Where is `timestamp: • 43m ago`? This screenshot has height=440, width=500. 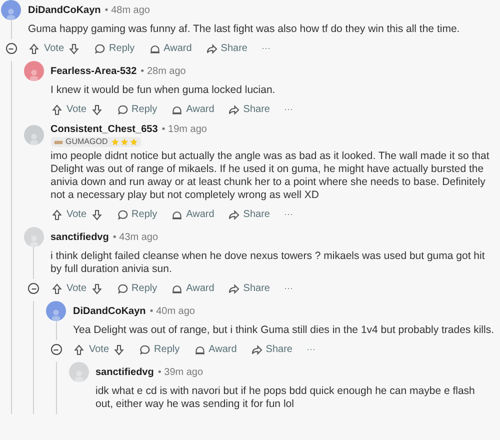 timestamp: • 43m ago is located at coordinates (135, 237).